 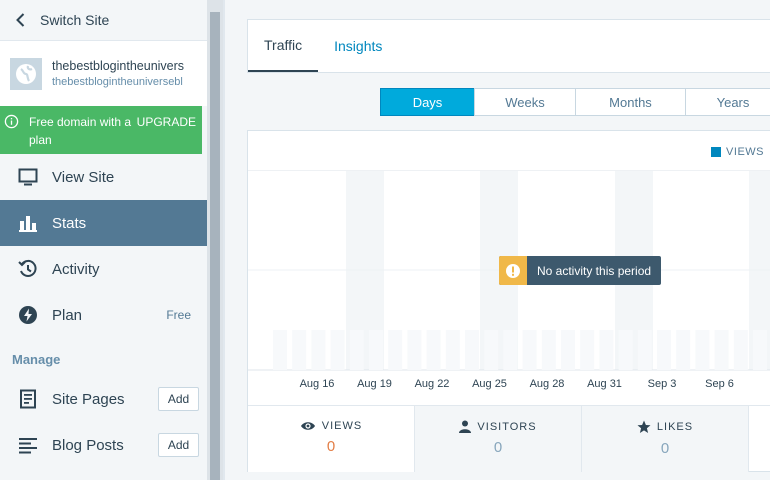 What do you see at coordinates (675, 427) in the screenshot?
I see `total-label: LIKES` at bounding box center [675, 427].